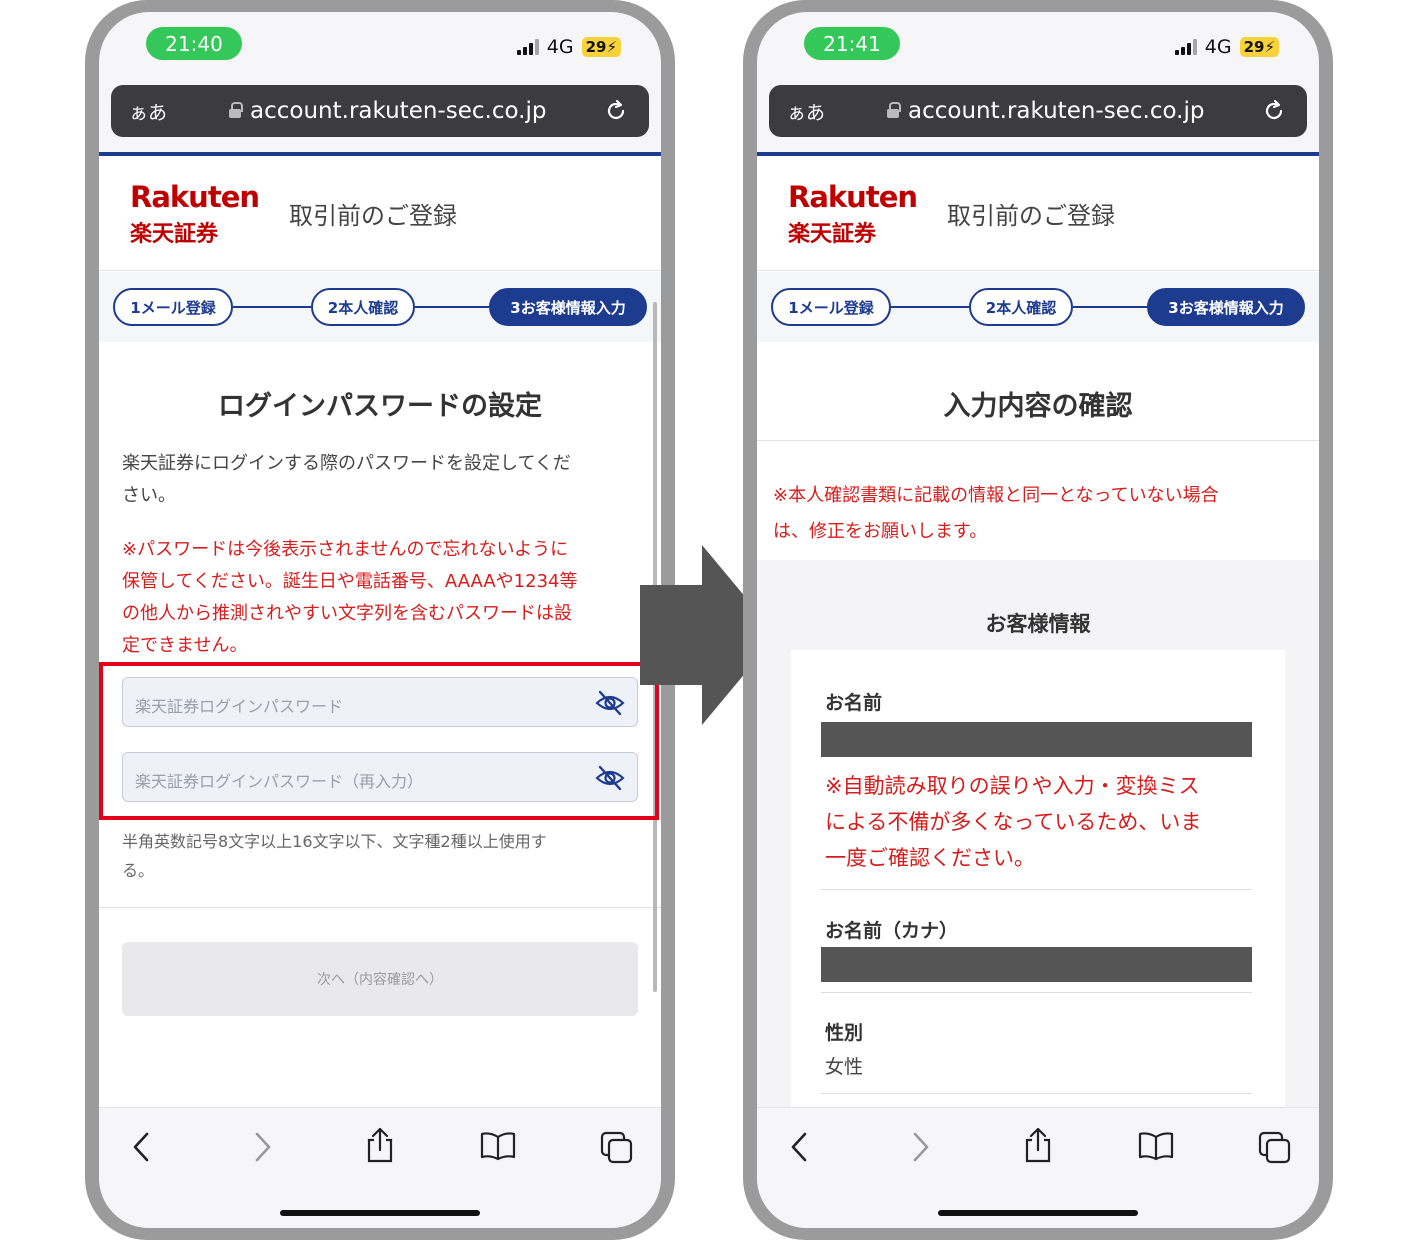 The width and height of the screenshot is (1417, 1240). Describe the element at coordinates (892, 931) in the screenshot. I see `name-kana-label: お名前（カナ）` at that location.